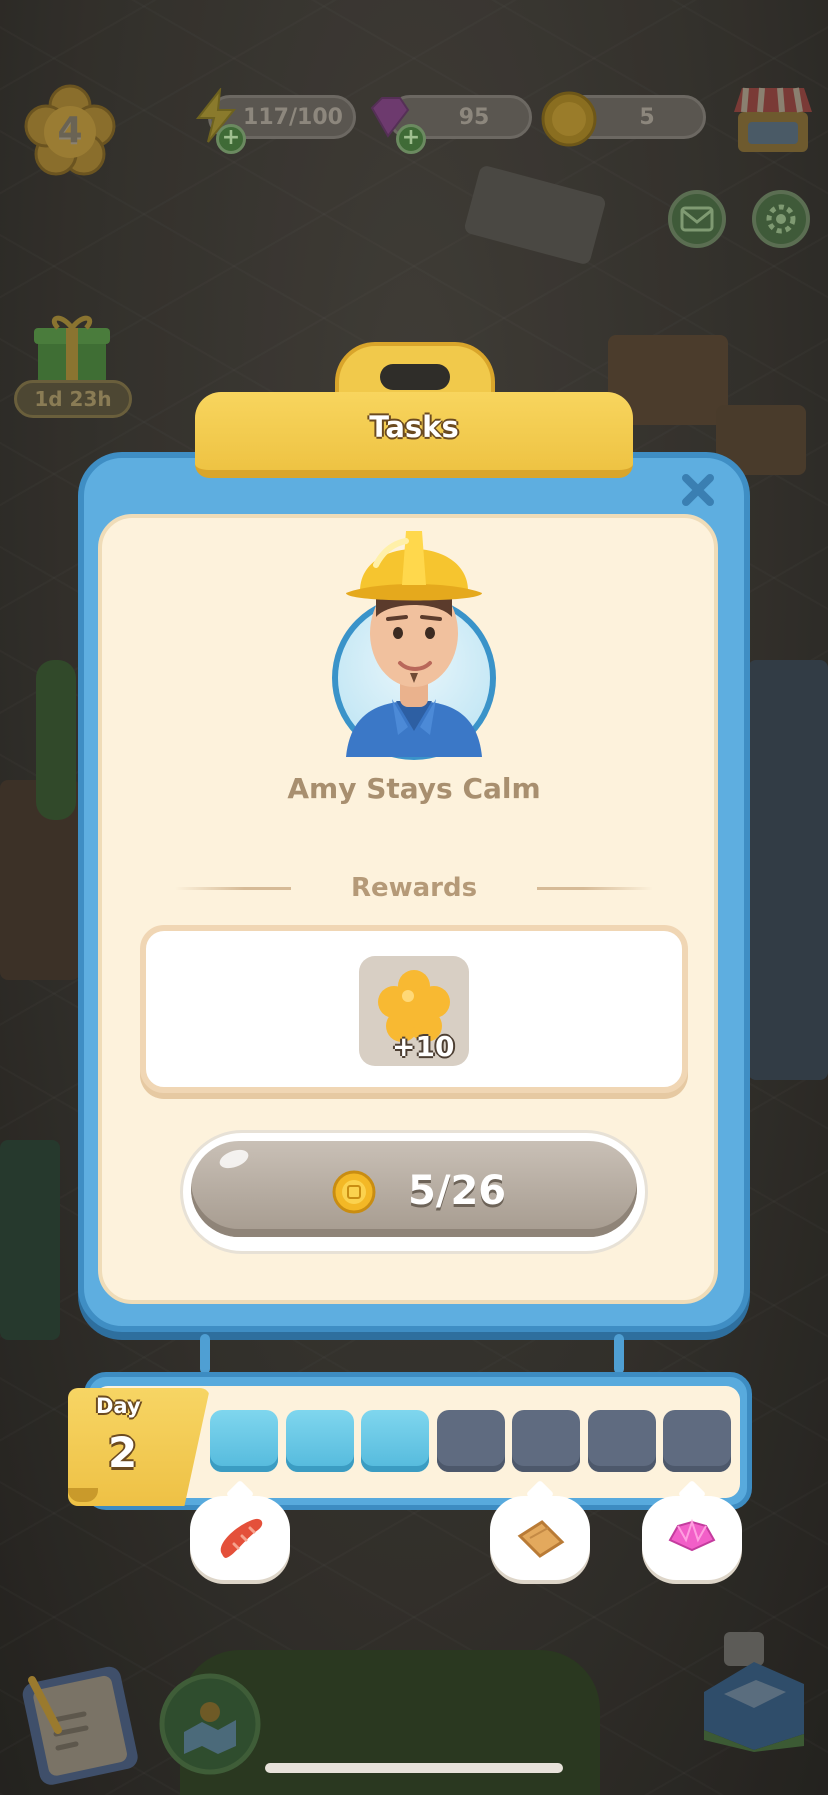 Image resolution: width=828 pixels, height=1795 pixels. I want to click on gem-value: 95, so click(474, 117).